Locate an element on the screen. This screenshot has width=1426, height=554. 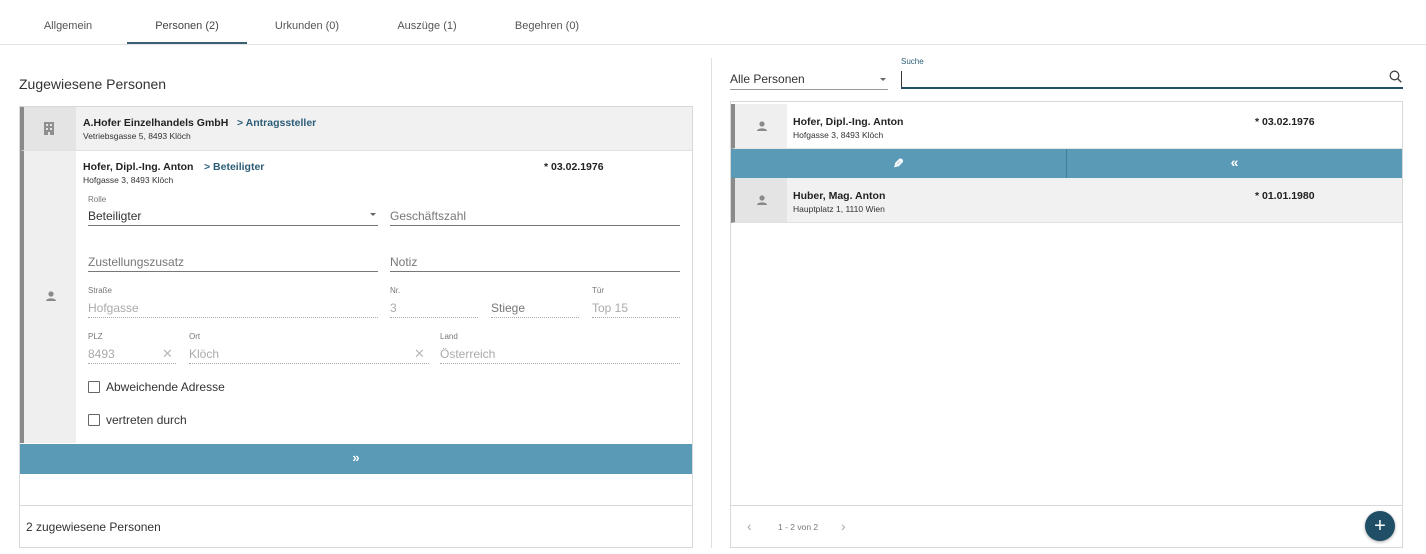
tuer-label: Tür is located at coordinates (598, 290).